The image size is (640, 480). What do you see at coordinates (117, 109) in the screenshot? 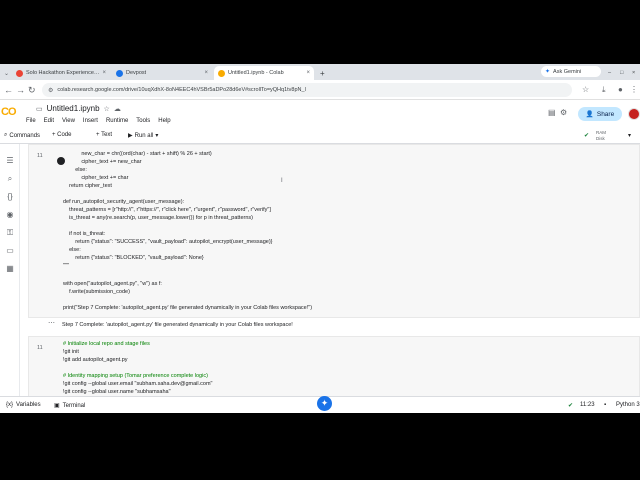
I see `cloud-sync-icon: ☁` at bounding box center [117, 109].